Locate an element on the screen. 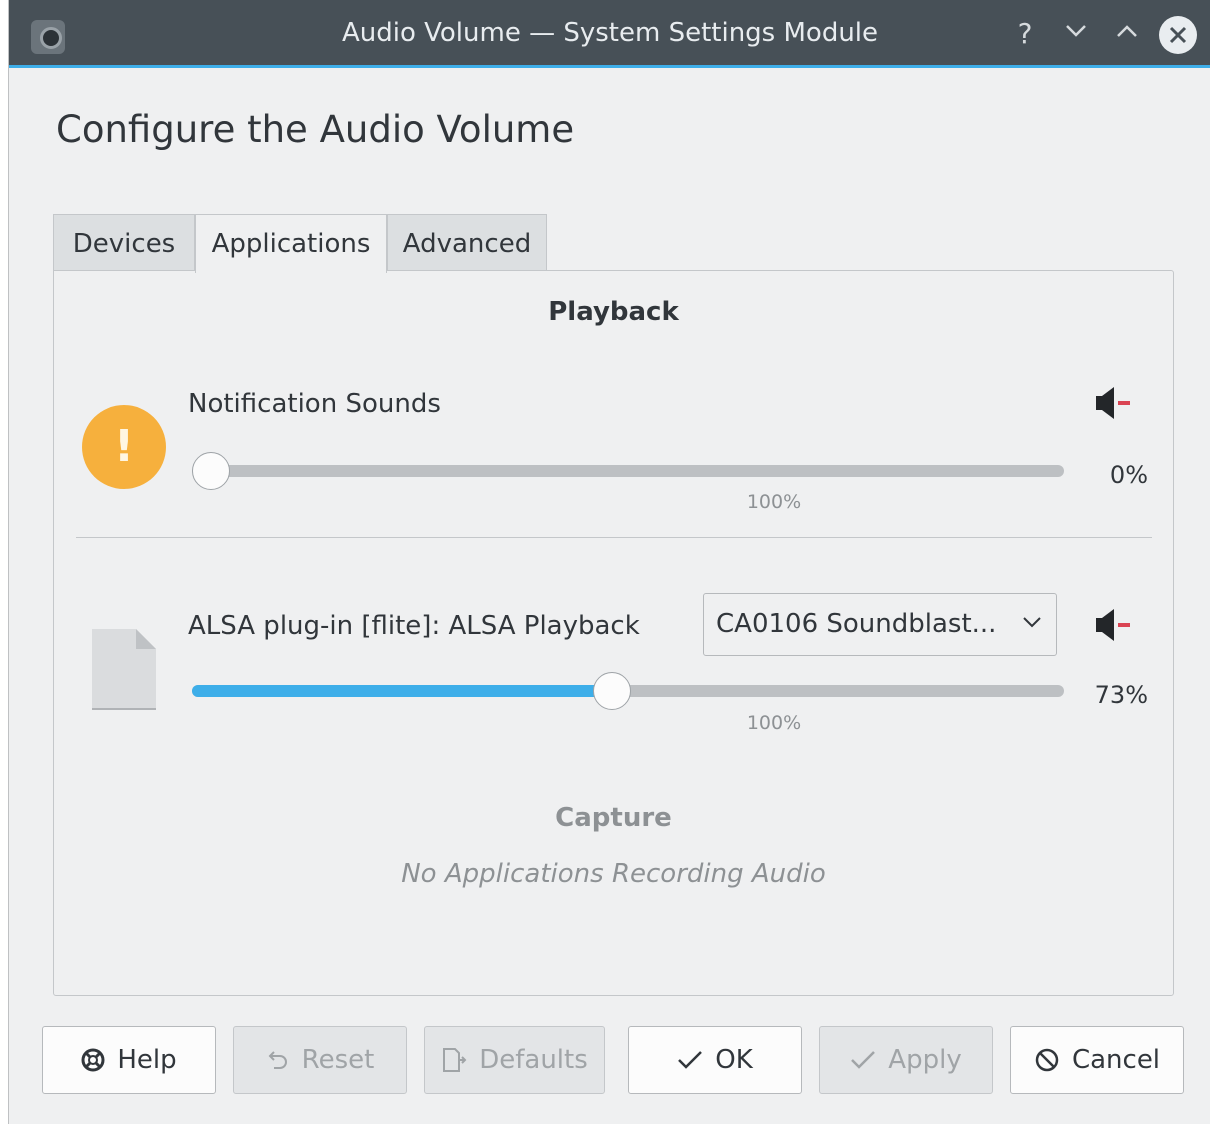 The image size is (1210, 1124). title-bar: Audio Volume — System Settings Module ? is located at coordinates (609, 34).